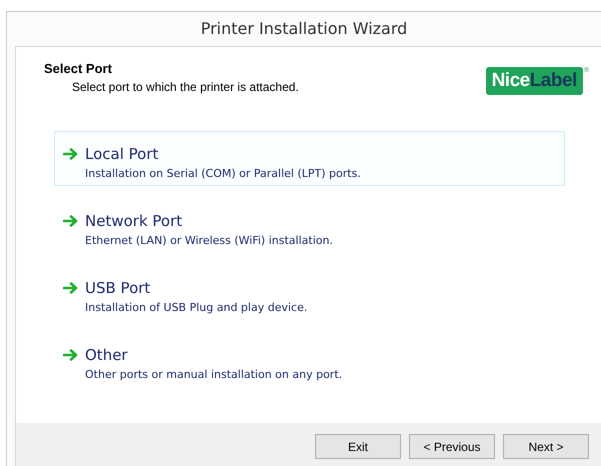 The image size is (601, 466). Describe the element at coordinates (309, 292) in the screenshot. I see `port-option: USB Port Installation of USB Plug and play device.` at that location.